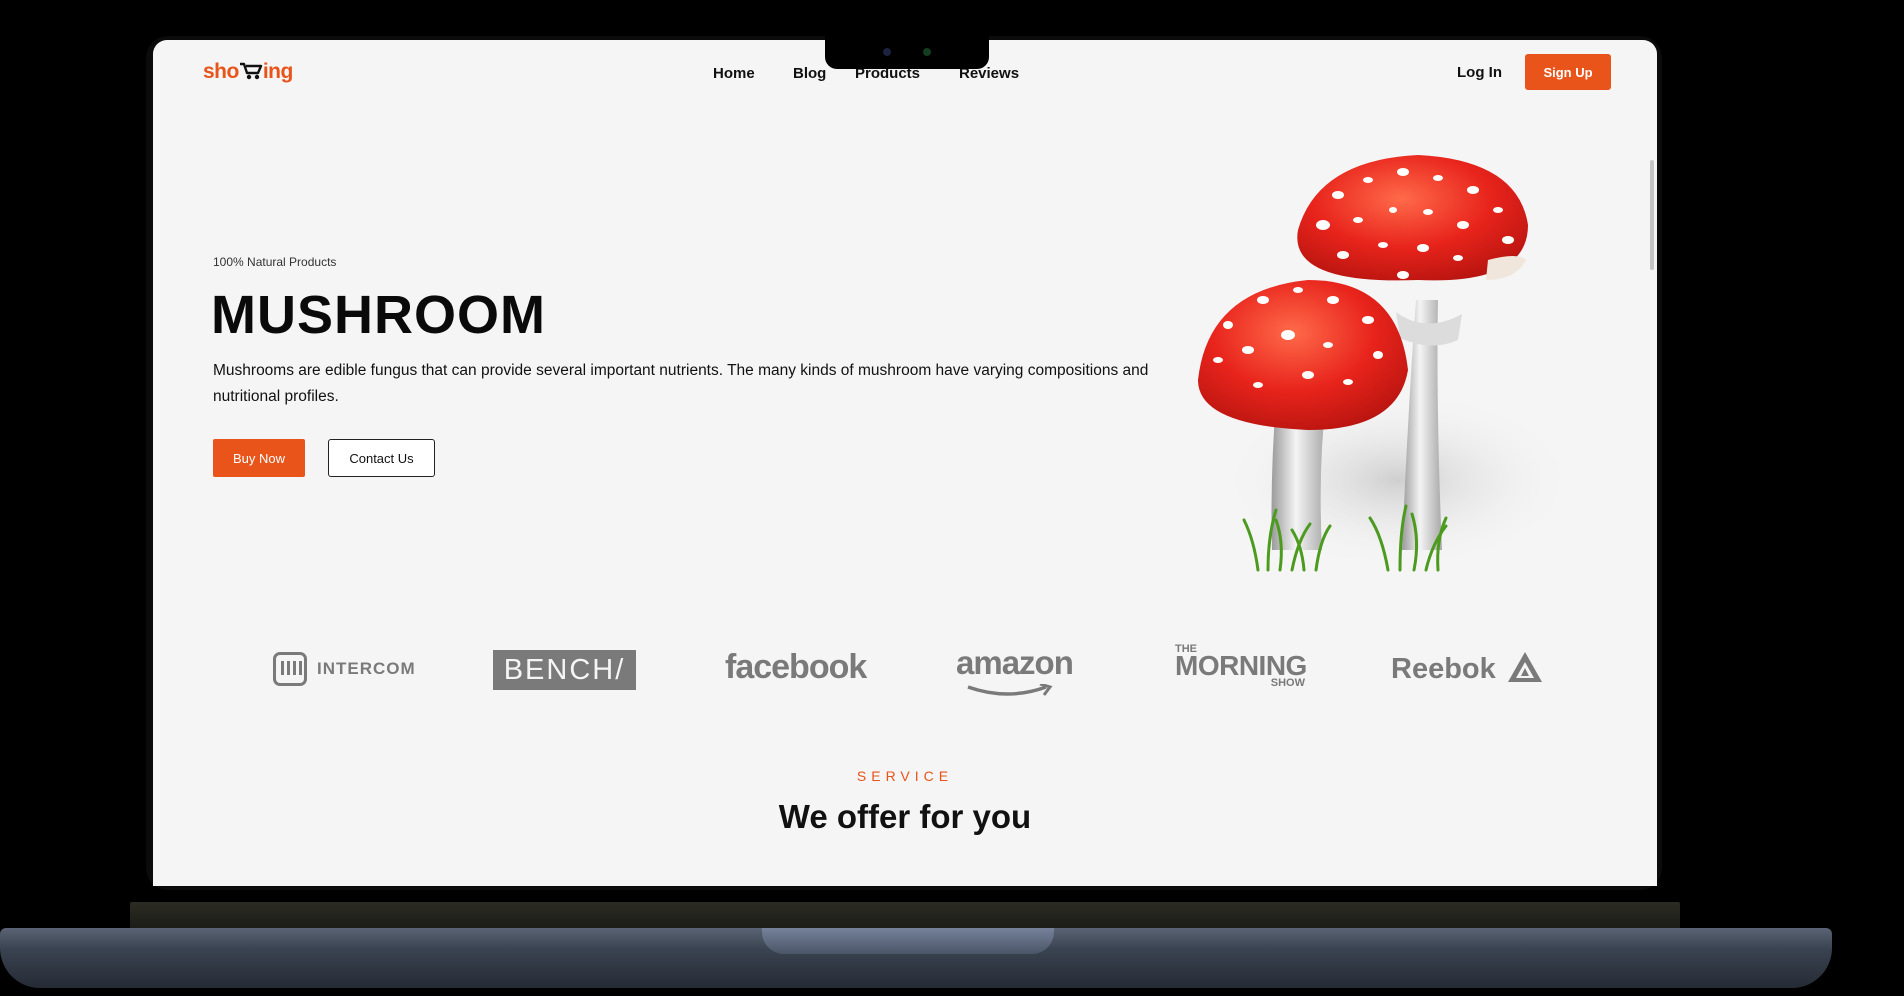  What do you see at coordinates (259, 458) in the screenshot?
I see `buy-now-button: Buy Now` at bounding box center [259, 458].